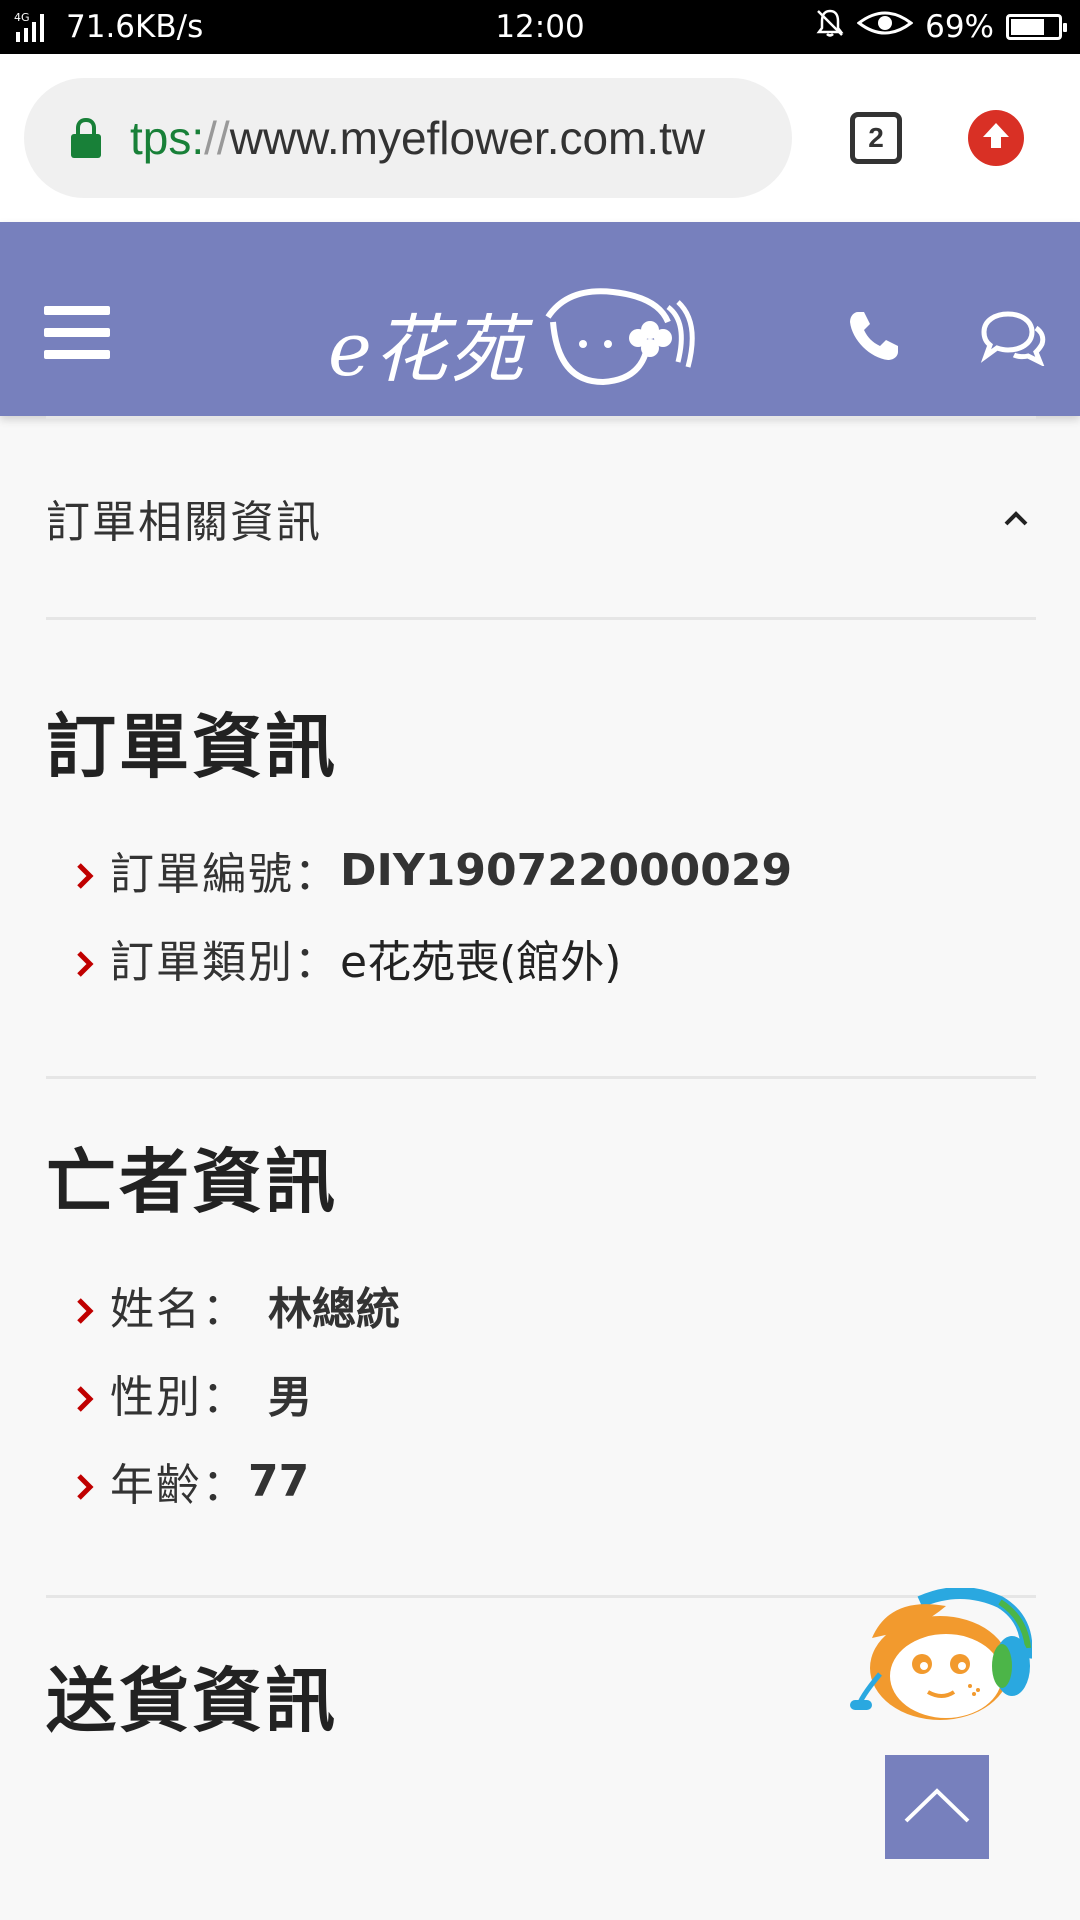 This screenshot has height=1920, width=1080. I want to click on order-info-list: 訂單編號： DIY190722000029 訂單類別： e花苑喪(館外), so click(541, 914).